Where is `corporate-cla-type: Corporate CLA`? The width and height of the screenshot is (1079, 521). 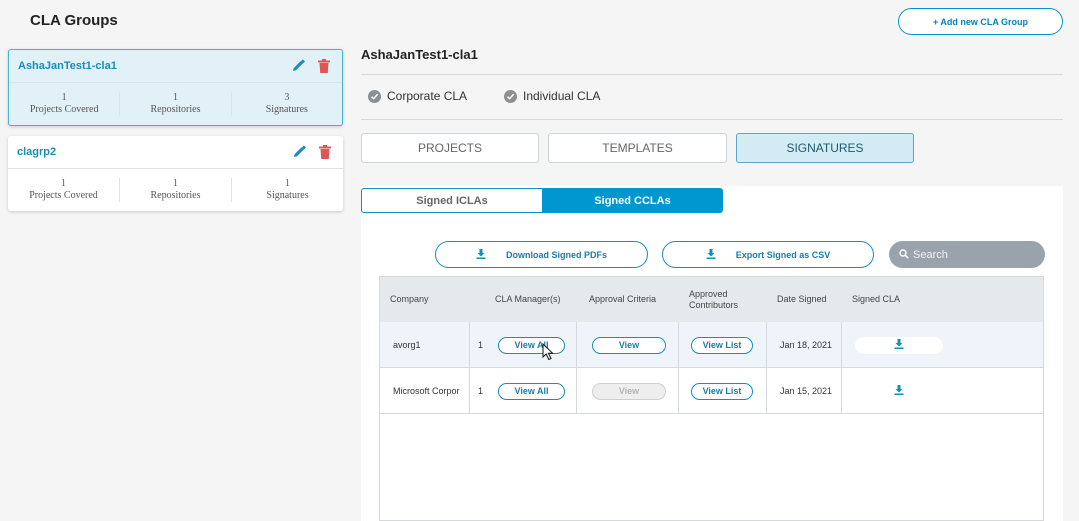
corporate-cla-type: Corporate CLA is located at coordinates (417, 96).